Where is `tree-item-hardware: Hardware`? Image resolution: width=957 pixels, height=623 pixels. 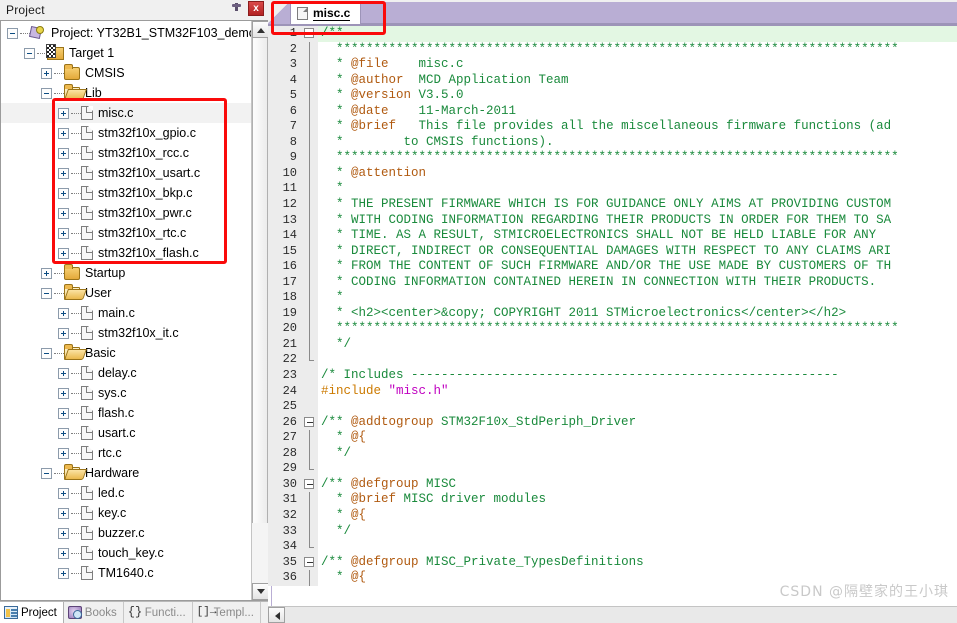 tree-item-hardware: Hardware is located at coordinates (126, 473).